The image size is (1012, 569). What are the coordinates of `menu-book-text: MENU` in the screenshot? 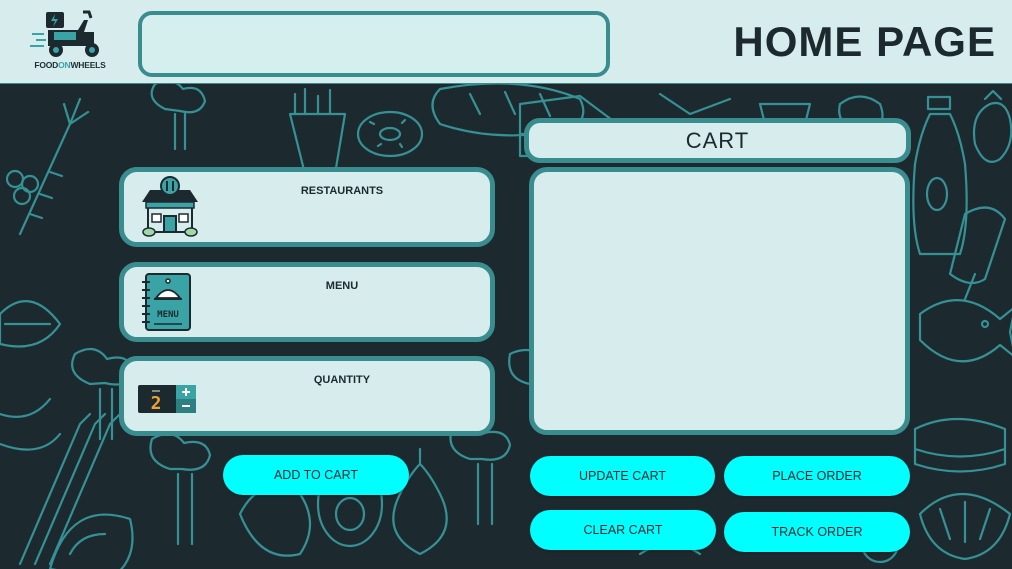 It's located at (168, 315).